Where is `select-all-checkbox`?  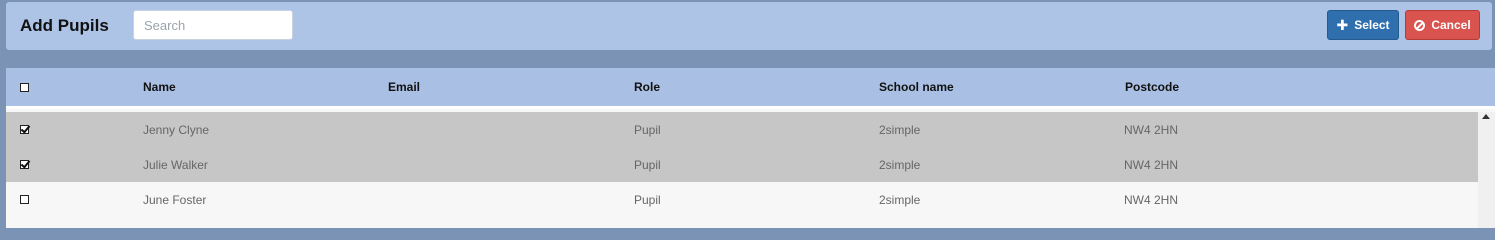
select-all-checkbox is located at coordinates (24, 87).